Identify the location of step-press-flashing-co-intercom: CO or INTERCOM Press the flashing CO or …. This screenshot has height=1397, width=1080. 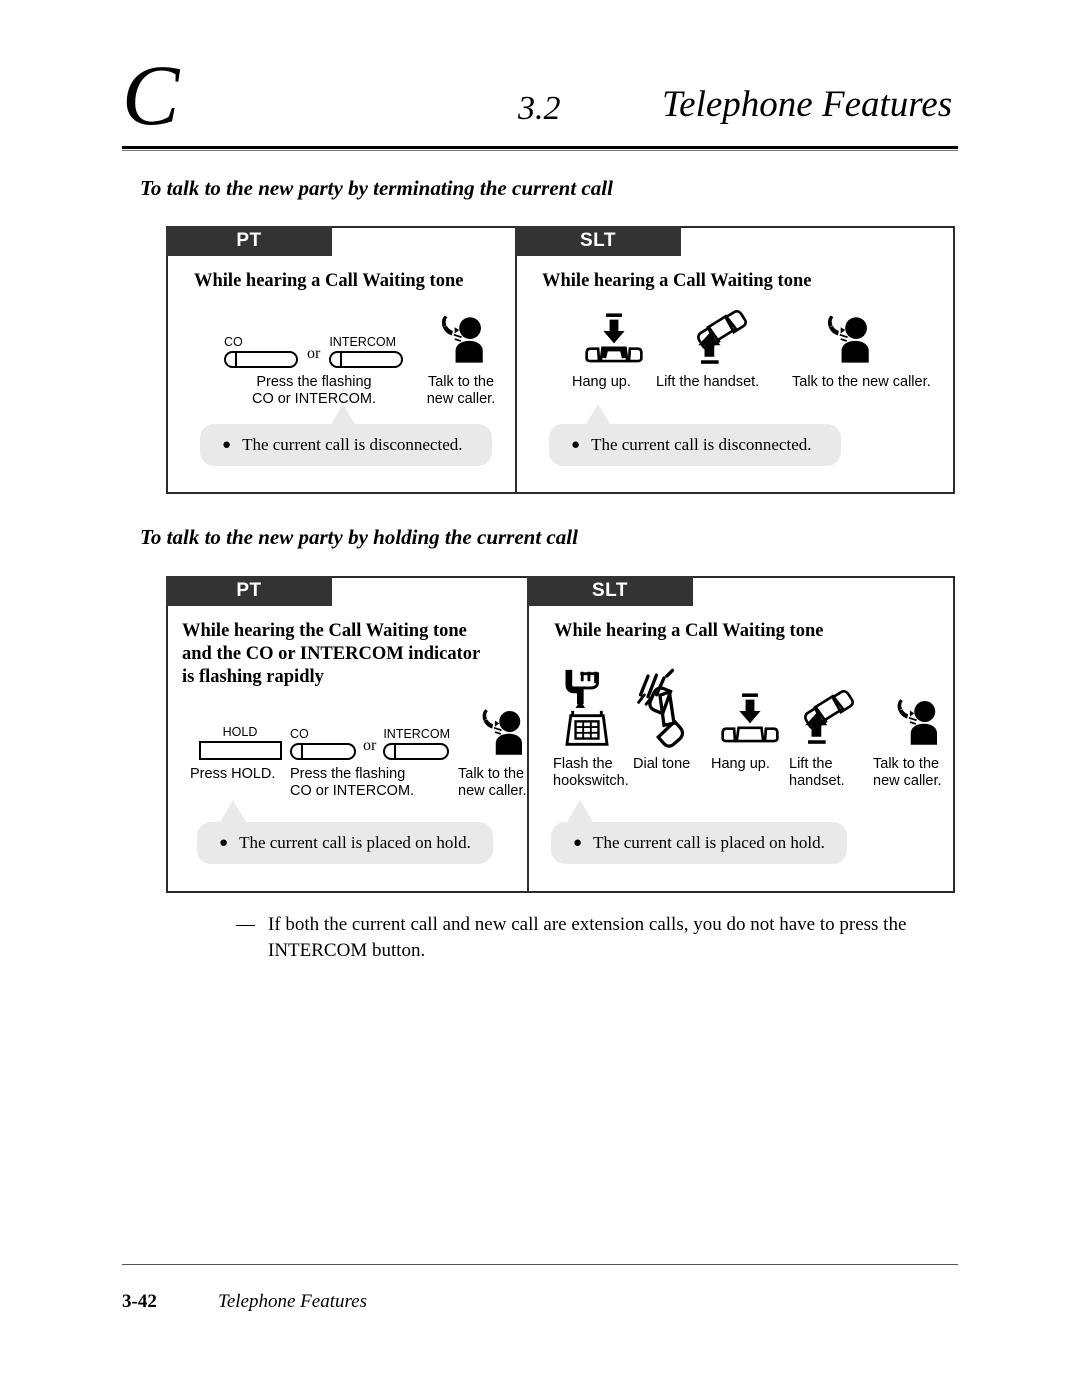
(314, 357).